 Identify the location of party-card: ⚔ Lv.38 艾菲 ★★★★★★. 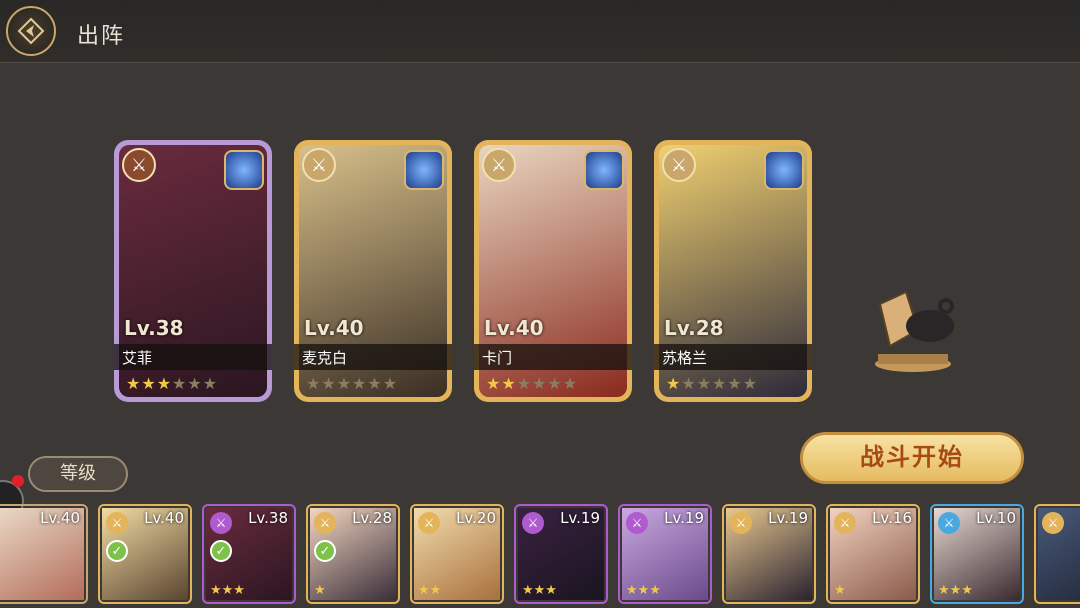
(193, 271).